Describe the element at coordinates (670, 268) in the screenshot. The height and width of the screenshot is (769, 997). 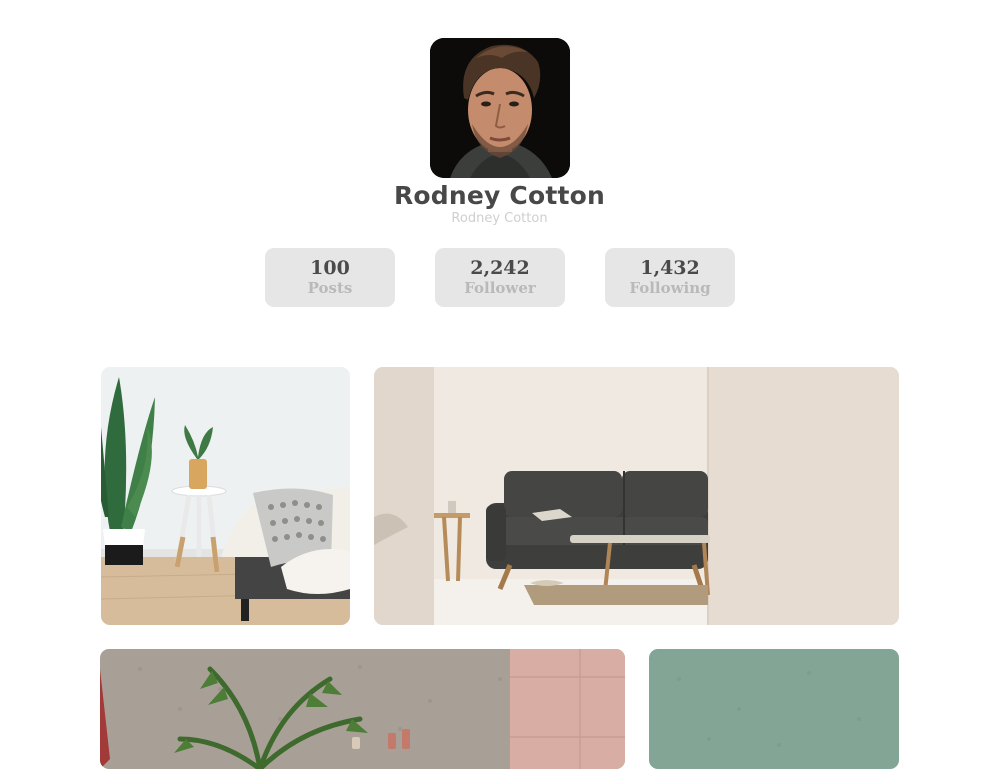
I see `stat-following-value: 1,432` at that location.